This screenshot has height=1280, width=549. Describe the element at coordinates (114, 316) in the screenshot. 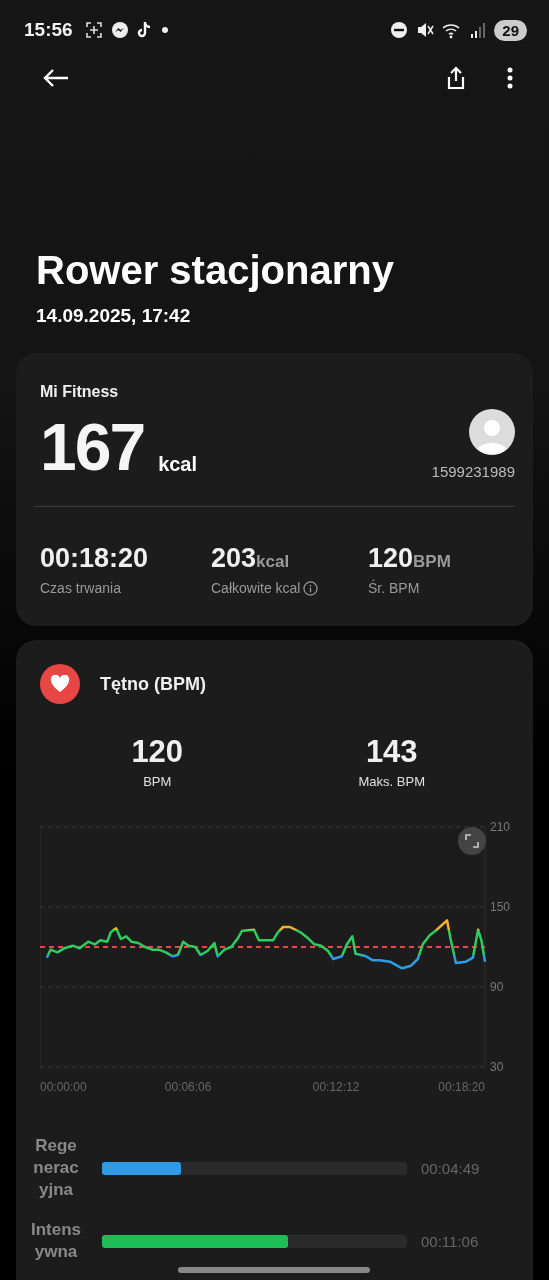

I see `workout-date: 14.09.2025, 17:42` at that location.